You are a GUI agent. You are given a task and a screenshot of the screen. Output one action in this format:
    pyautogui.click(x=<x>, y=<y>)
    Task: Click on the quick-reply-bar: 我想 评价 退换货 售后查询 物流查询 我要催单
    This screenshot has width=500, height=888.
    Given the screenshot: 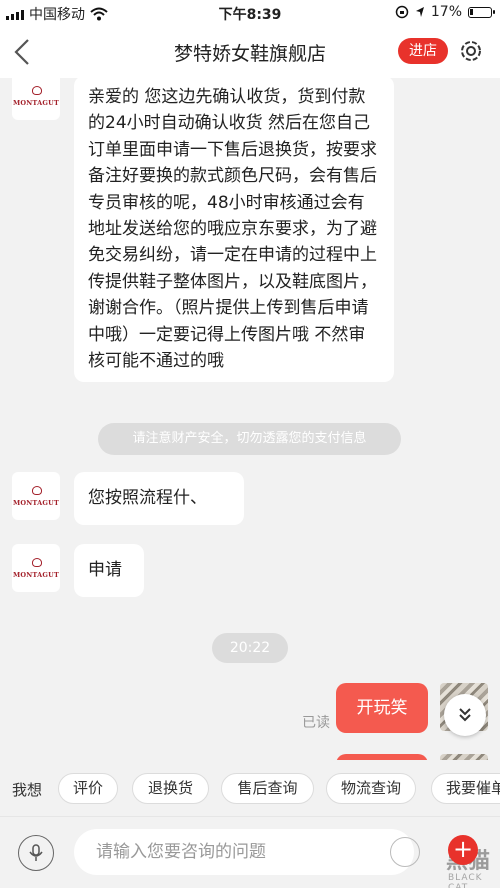 What is the action you would take?
    pyautogui.click(x=250, y=788)
    